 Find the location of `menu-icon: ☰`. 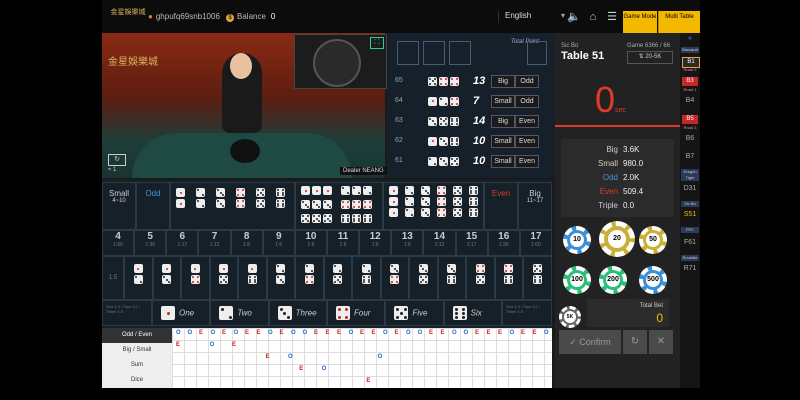

menu-icon: ☰ is located at coordinates (612, 17).